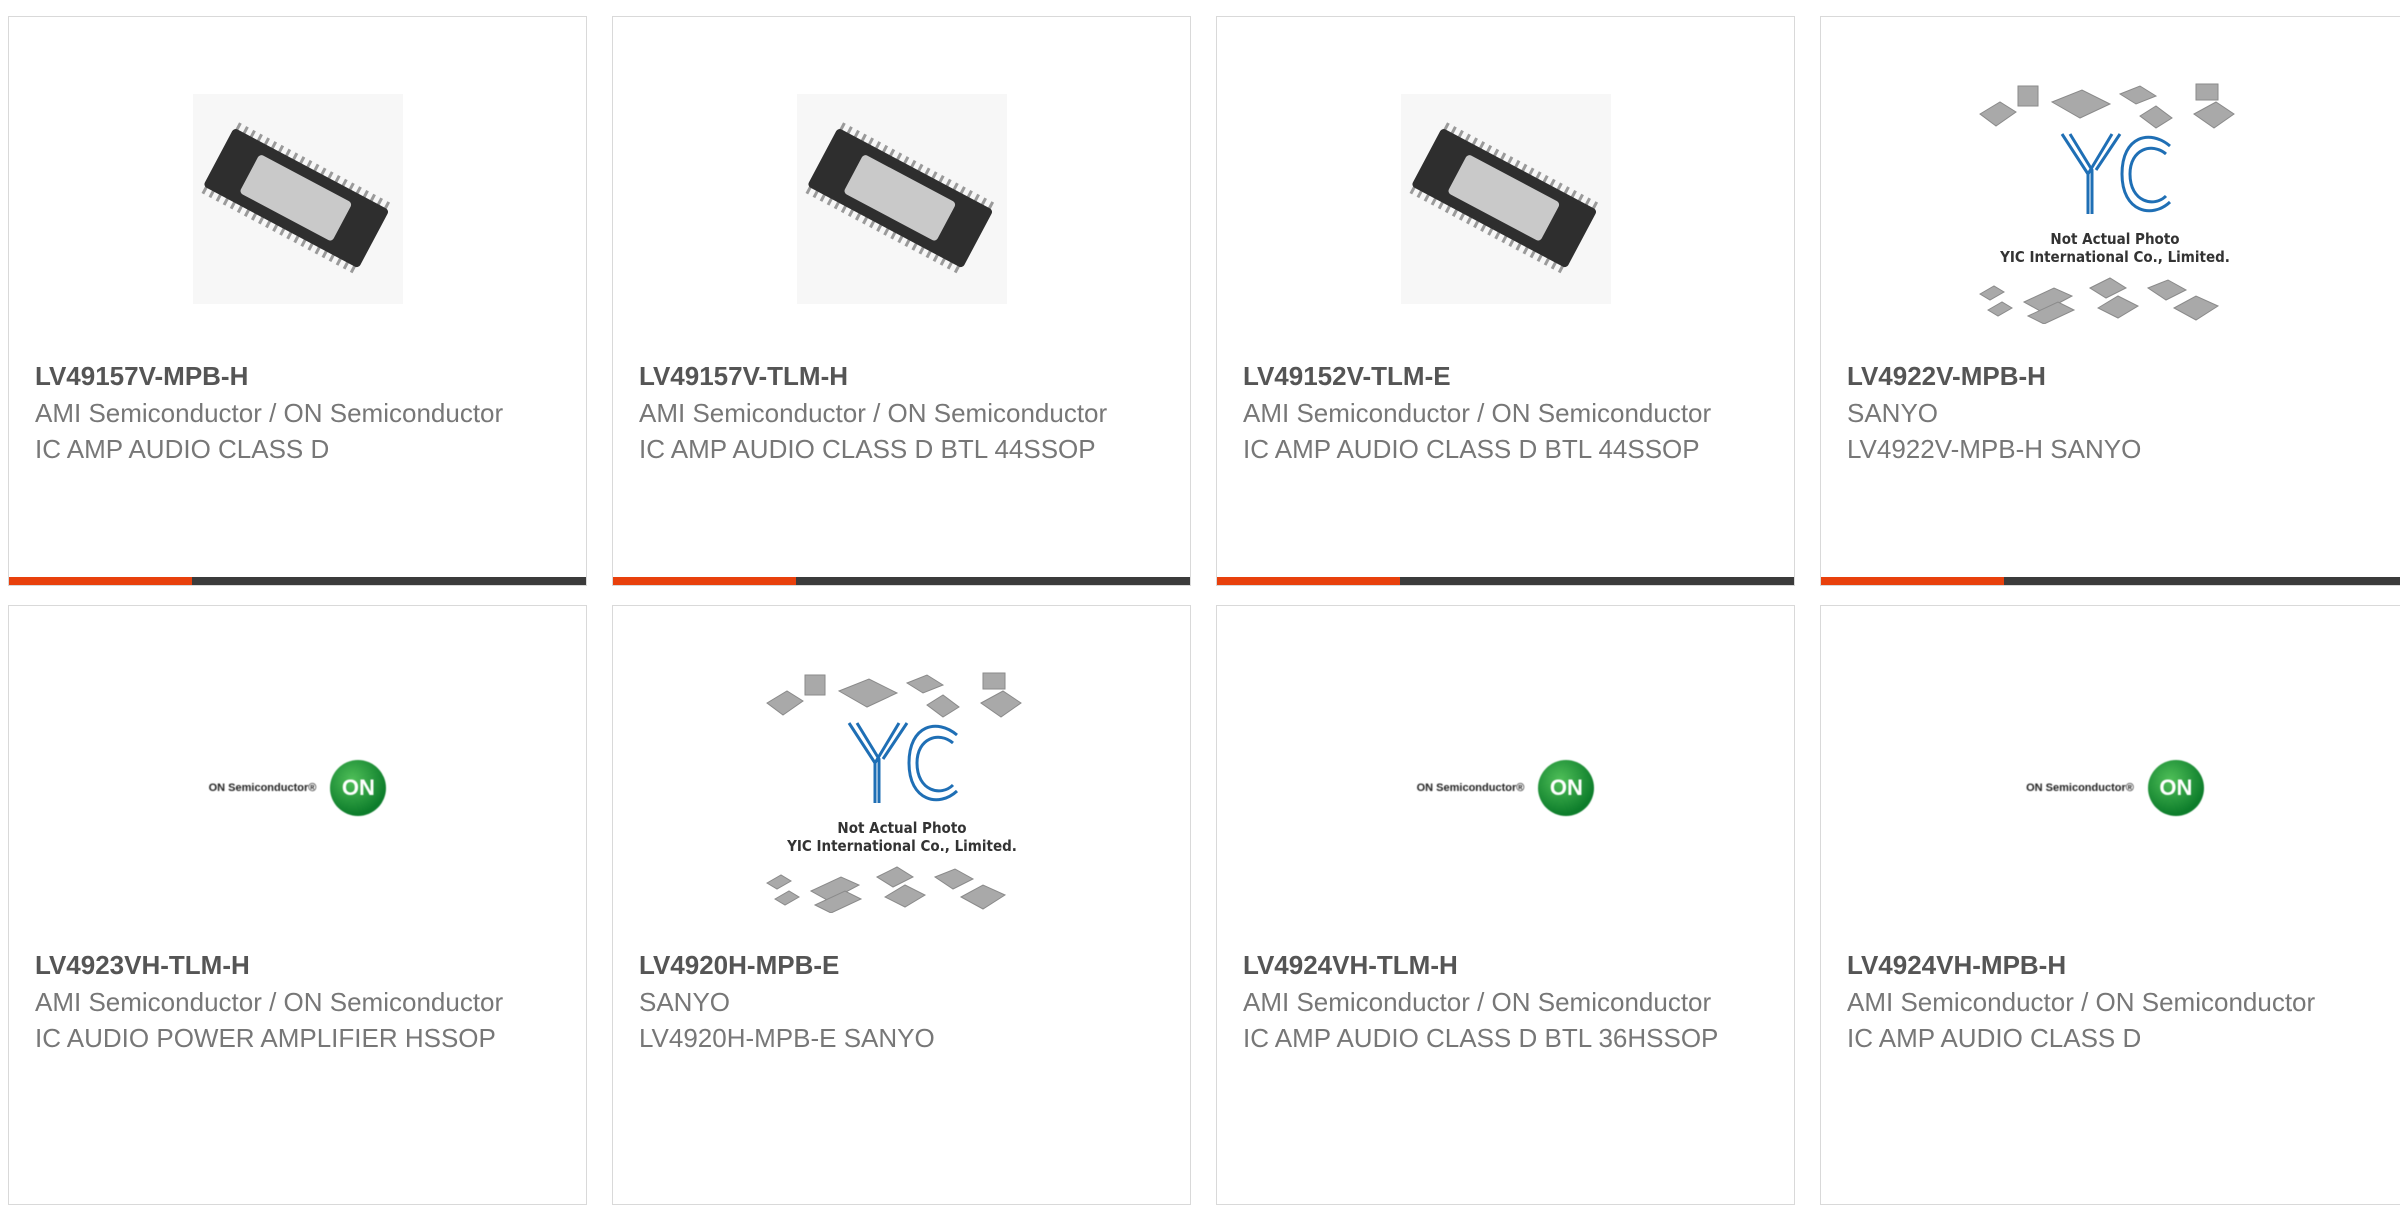 The width and height of the screenshot is (2400, 1205). I want to click on description: LV4922V-MPB-H SANYO, so click(1994, 449).